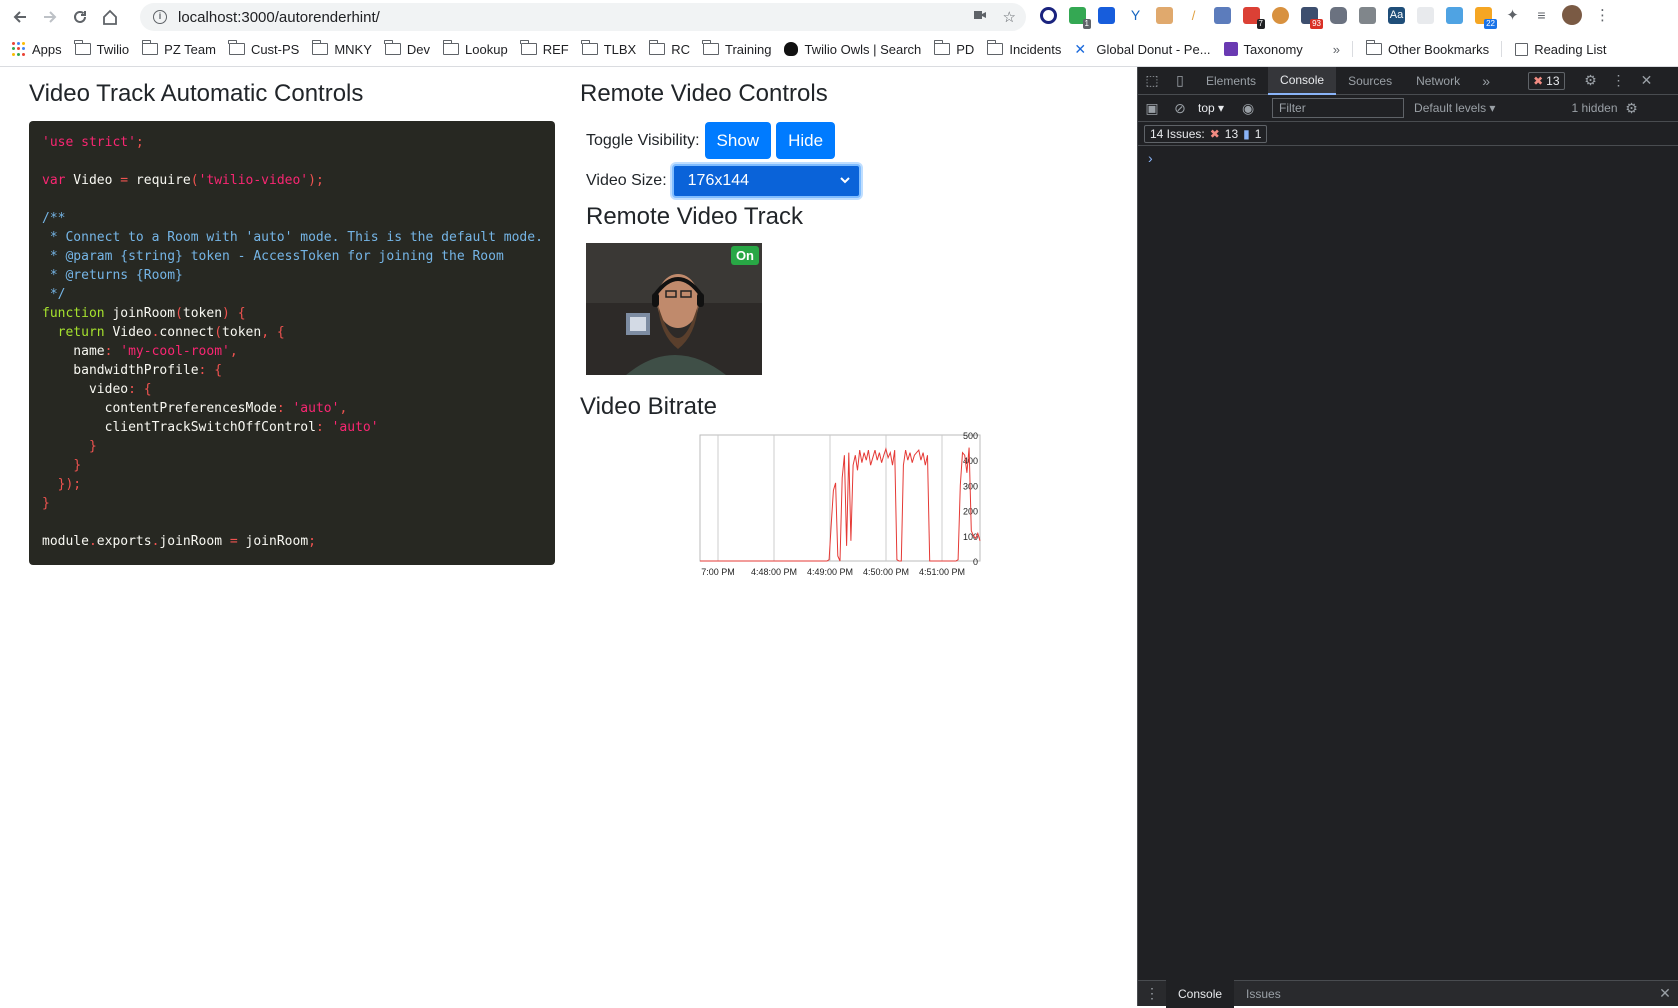  What do you see at coordinates (1396, 15) in the screenshot?
I see `extension-dictionary-icon: Aa` at bounding box center [1396, 15].